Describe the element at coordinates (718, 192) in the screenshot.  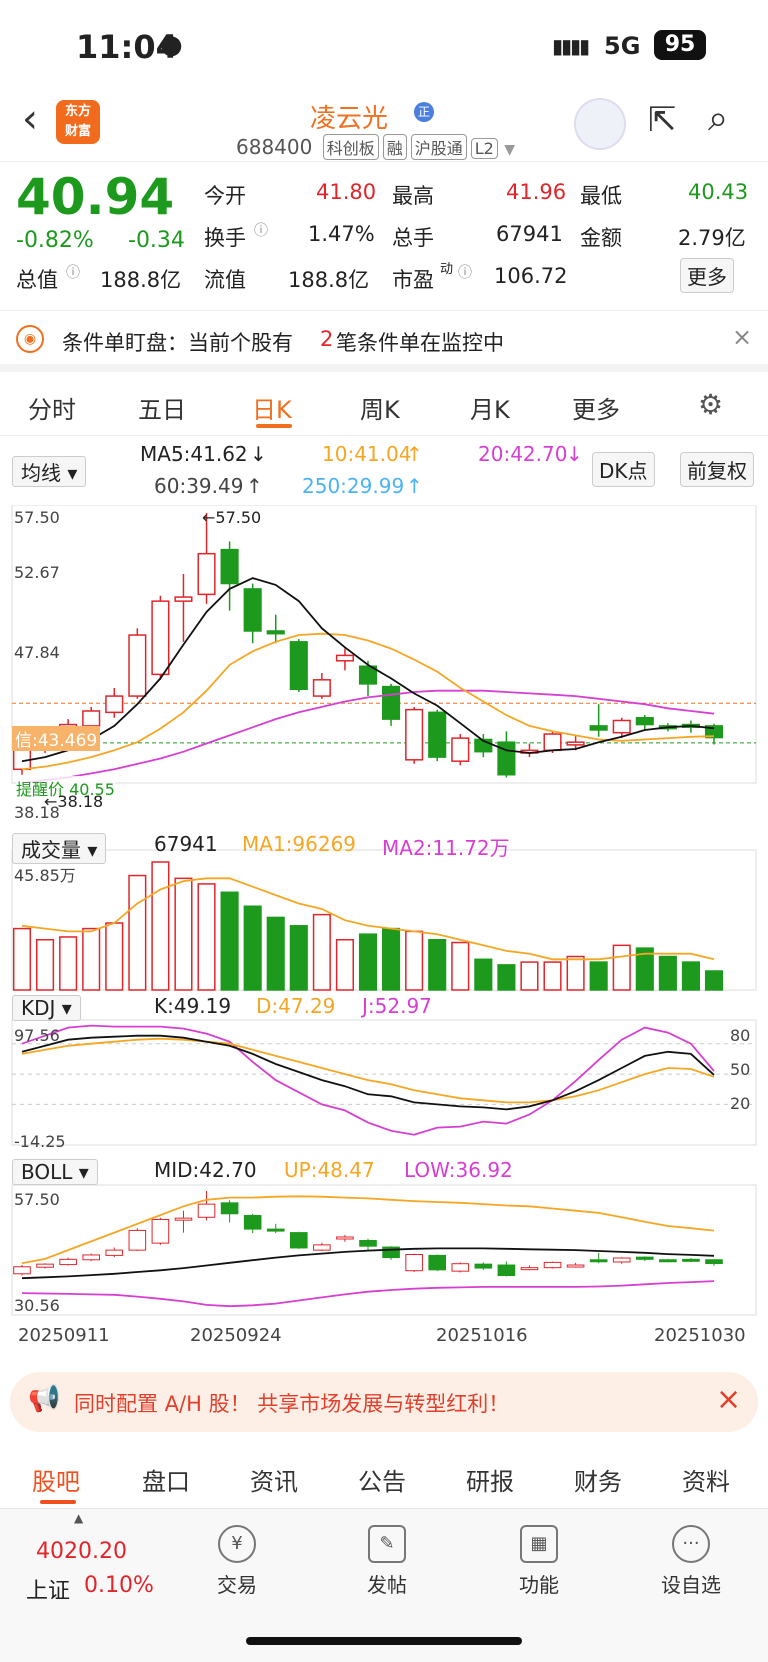
I see `low-value: 40.43` at that location.